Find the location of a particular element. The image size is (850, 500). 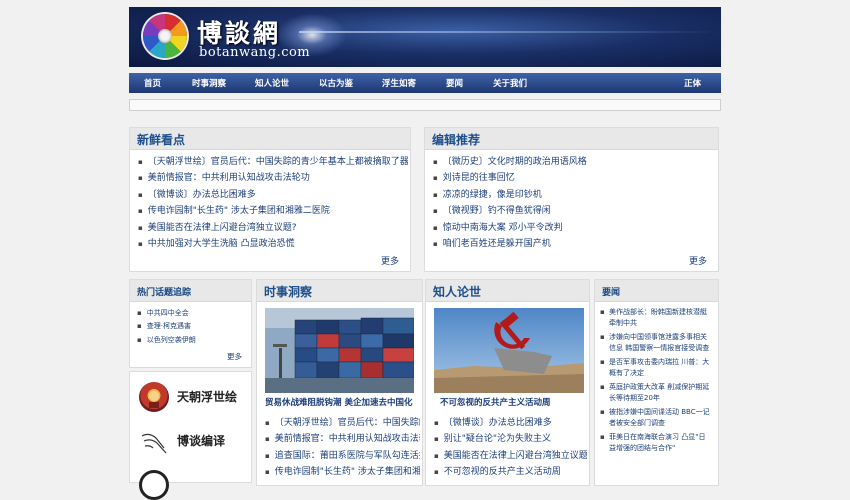

list-item: 被指涉嫌中国间谍活动 BBC一记者被安全部门调查 is located at coordinates (656, 418).